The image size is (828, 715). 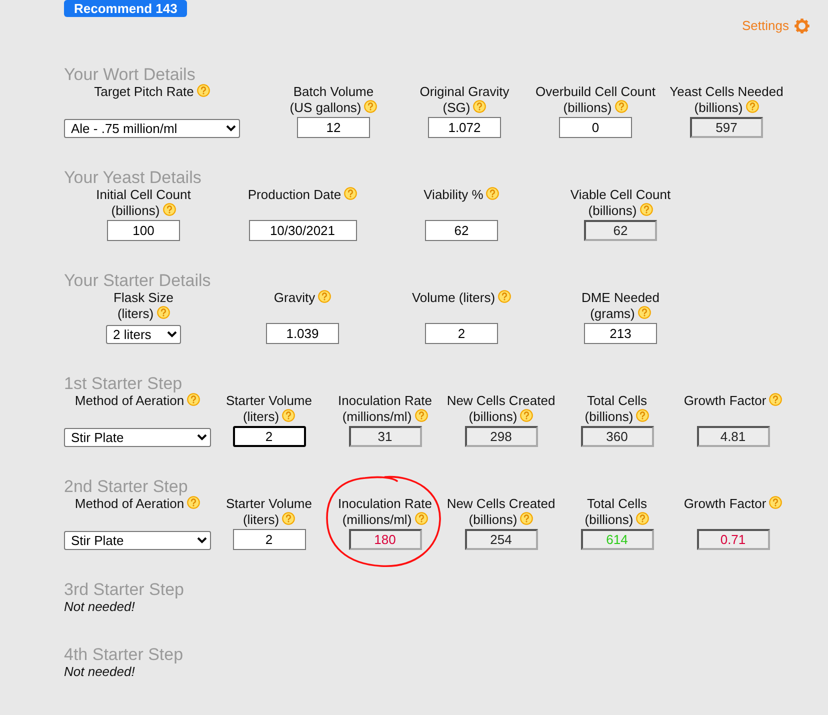 I want to click on field-label: Viability %, so click(x=454, y=194).